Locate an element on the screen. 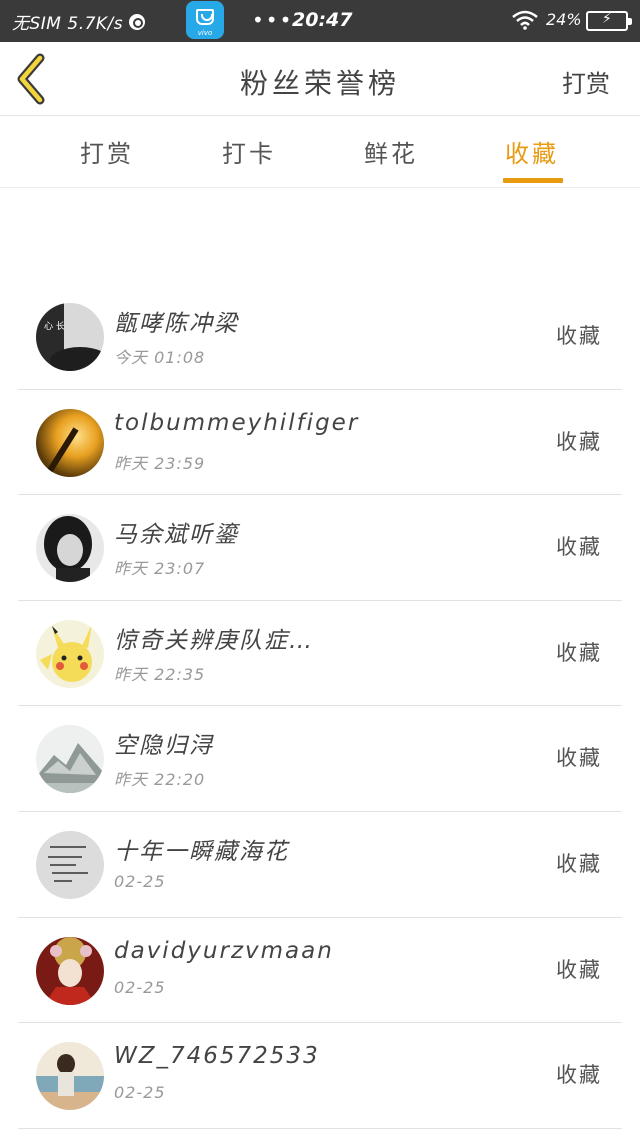 The height and width of the screenshot is (1138, 640). list-item: WZ_746572533 02-25 收藏 is located at coordinates (320, 1076).